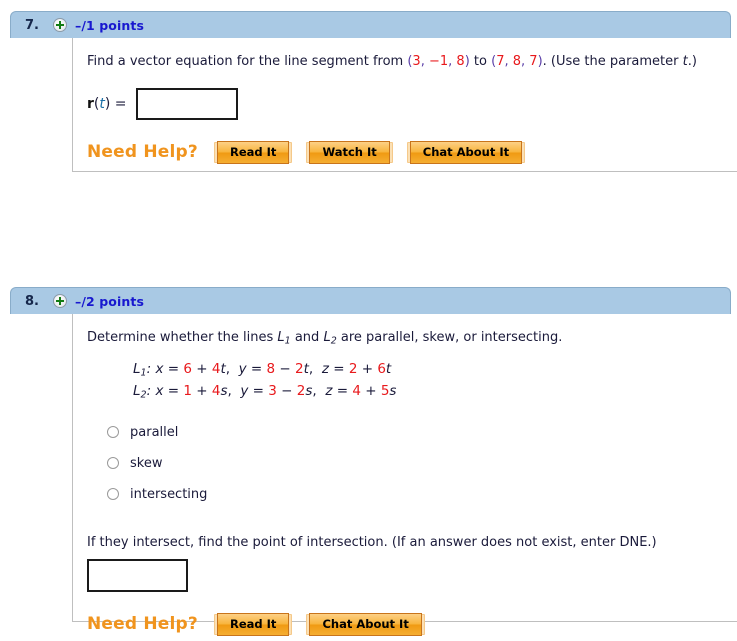  I want to click on line1-label-name: L, so click(137, 368).